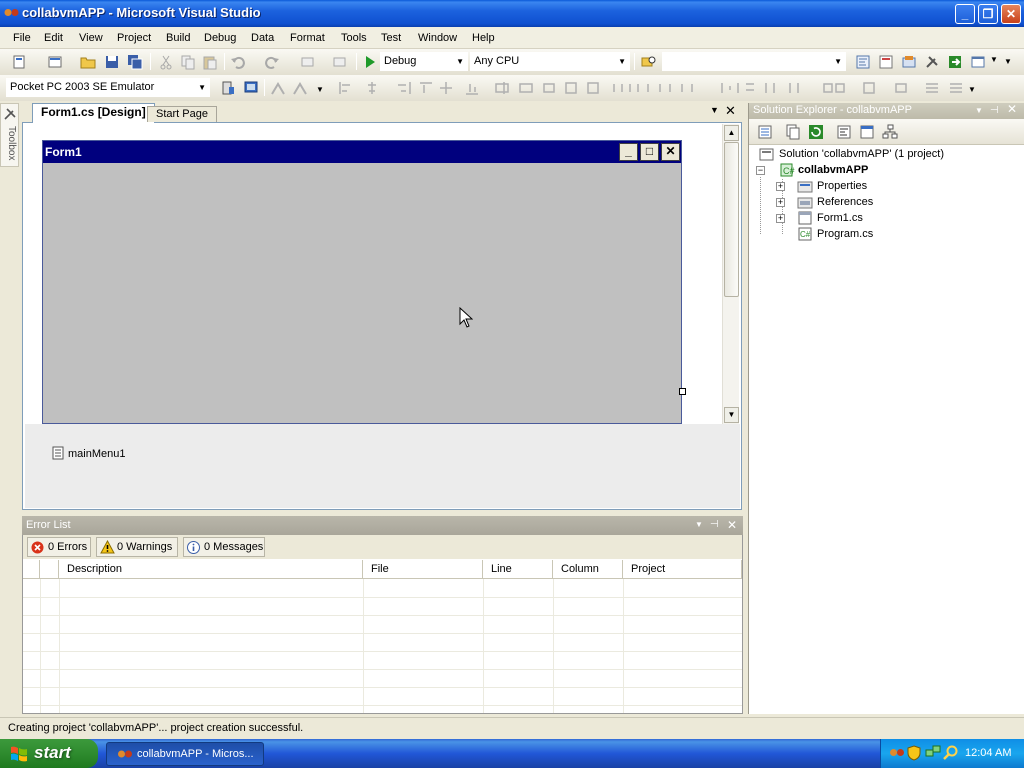 This screenshot has width=1024, height=768. I want to click on designer-vertical-scrollbar: ▲ ▼, so click(730, 274).